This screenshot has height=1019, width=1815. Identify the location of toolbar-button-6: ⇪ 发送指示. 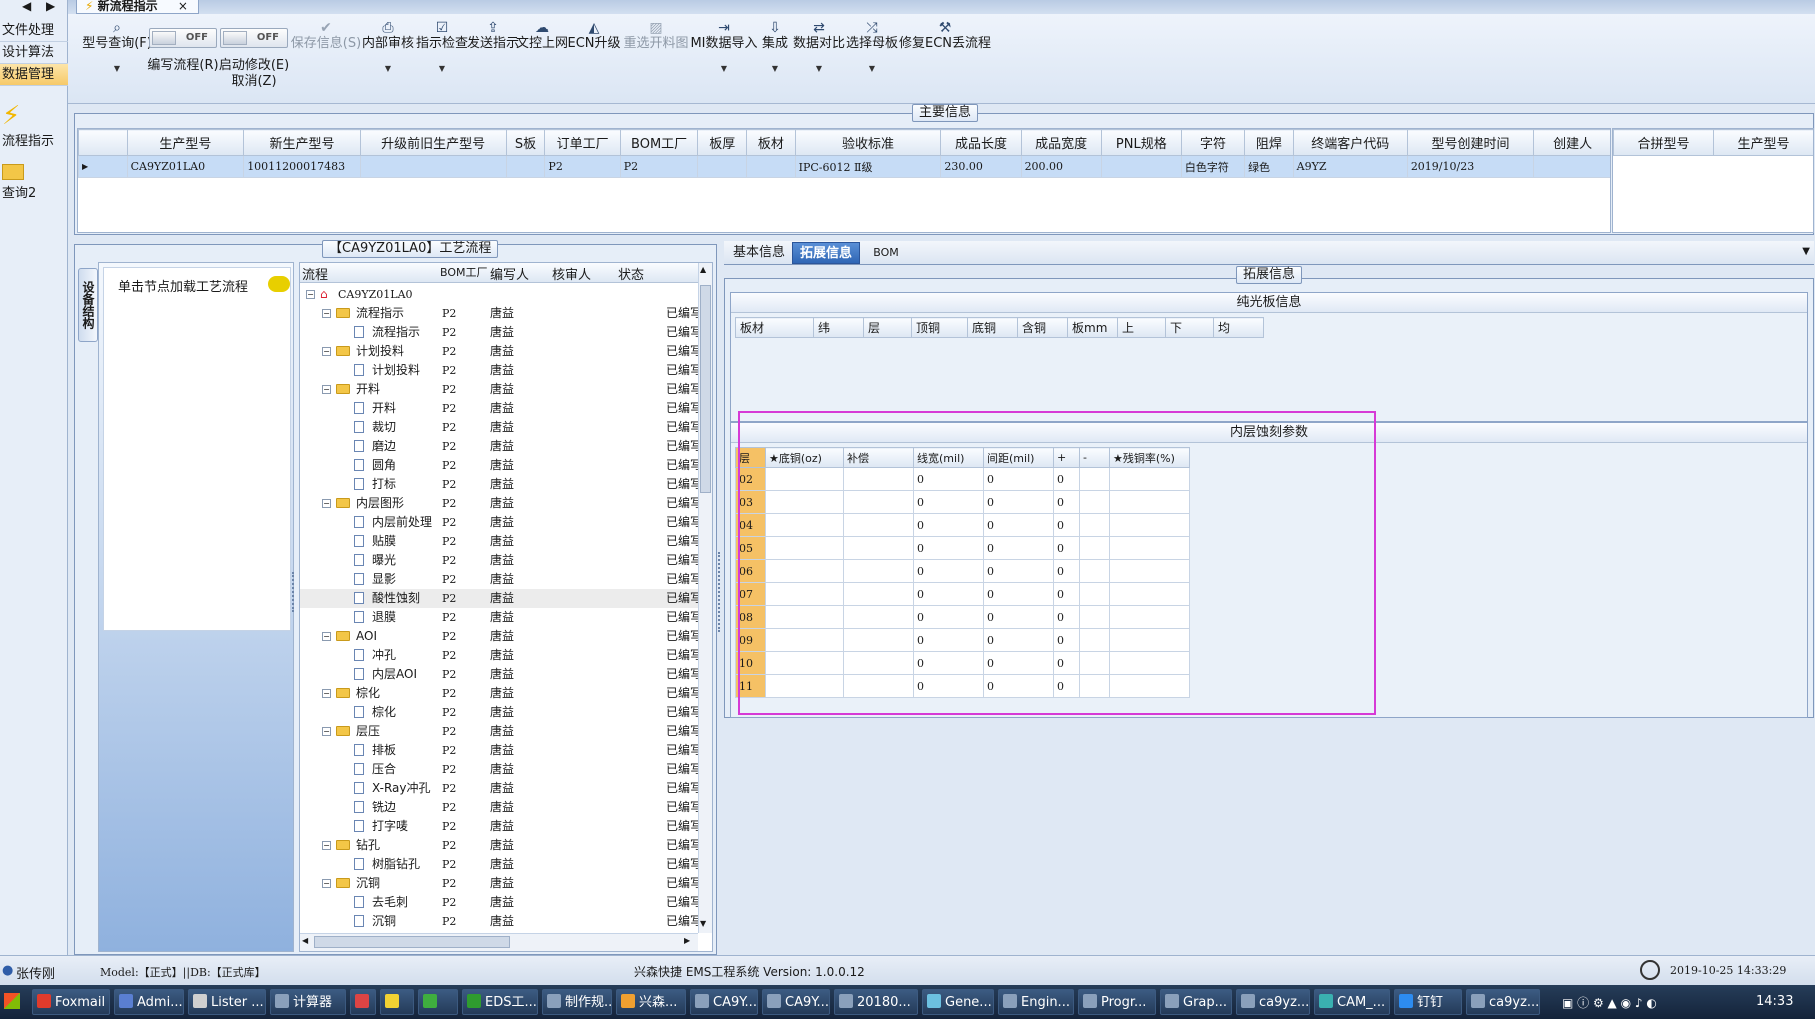
(493, 36).